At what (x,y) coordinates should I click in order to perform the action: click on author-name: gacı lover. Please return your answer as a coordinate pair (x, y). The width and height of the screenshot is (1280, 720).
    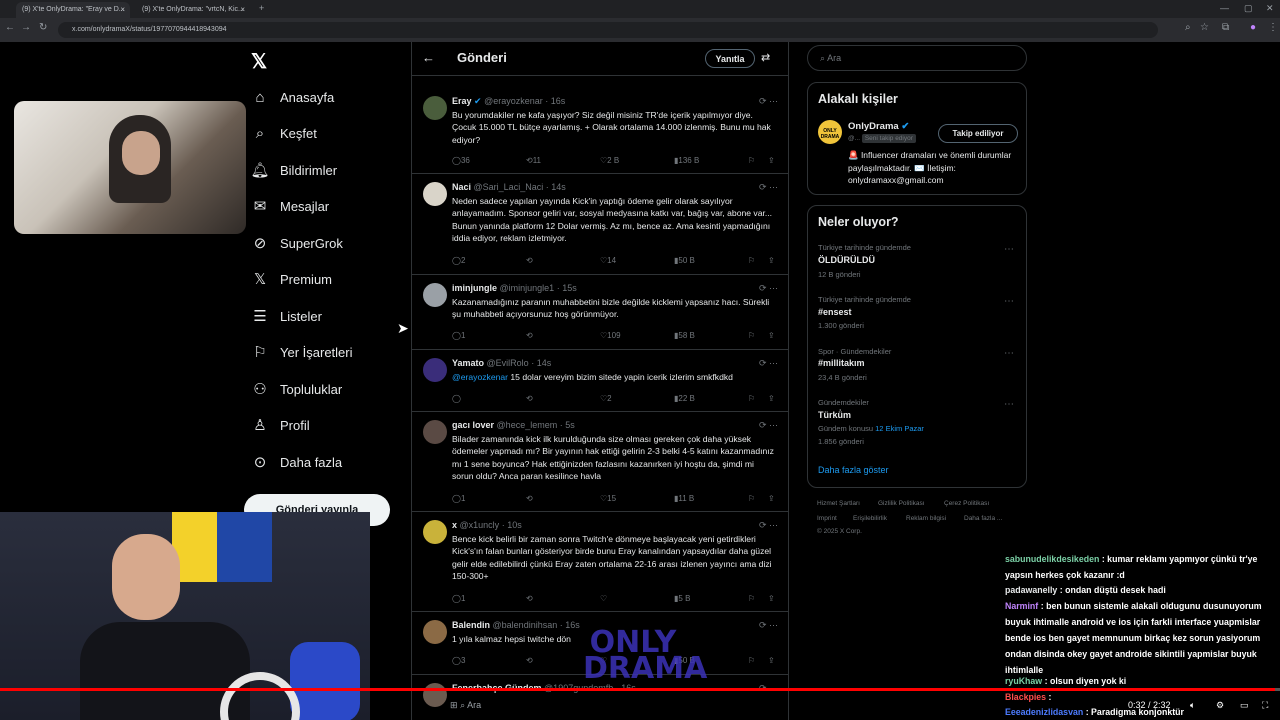
    Looking at the image, I should click on (473, 425).